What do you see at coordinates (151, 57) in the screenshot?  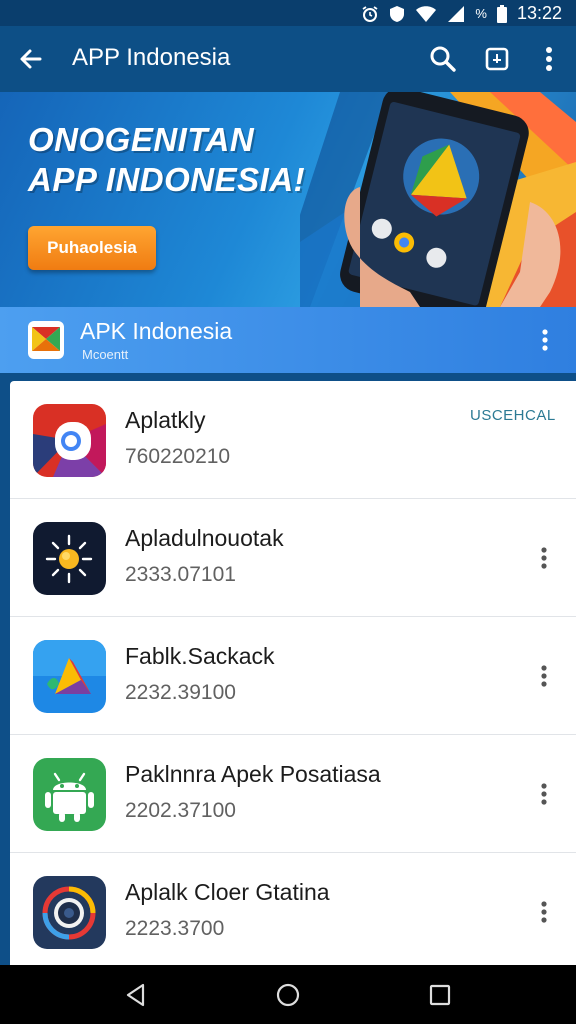 I see `page-title: APP Indonesia` at bounding box center [151, 57].